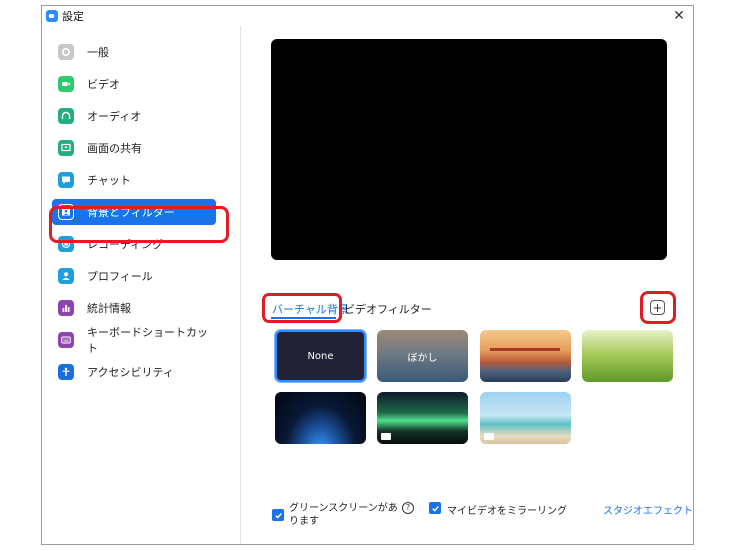  Describe the element at coordinates (103, 84) in the screenshot. I see `sidebar-item-label: ビデオ` at that location.